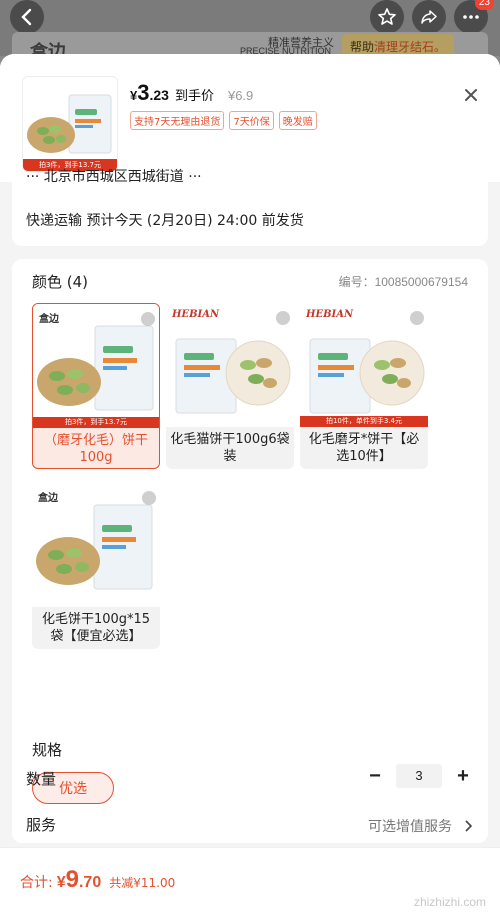  I want to click on color-option-label: 化毛猫饼干100g6袋装, so click(230, 448).